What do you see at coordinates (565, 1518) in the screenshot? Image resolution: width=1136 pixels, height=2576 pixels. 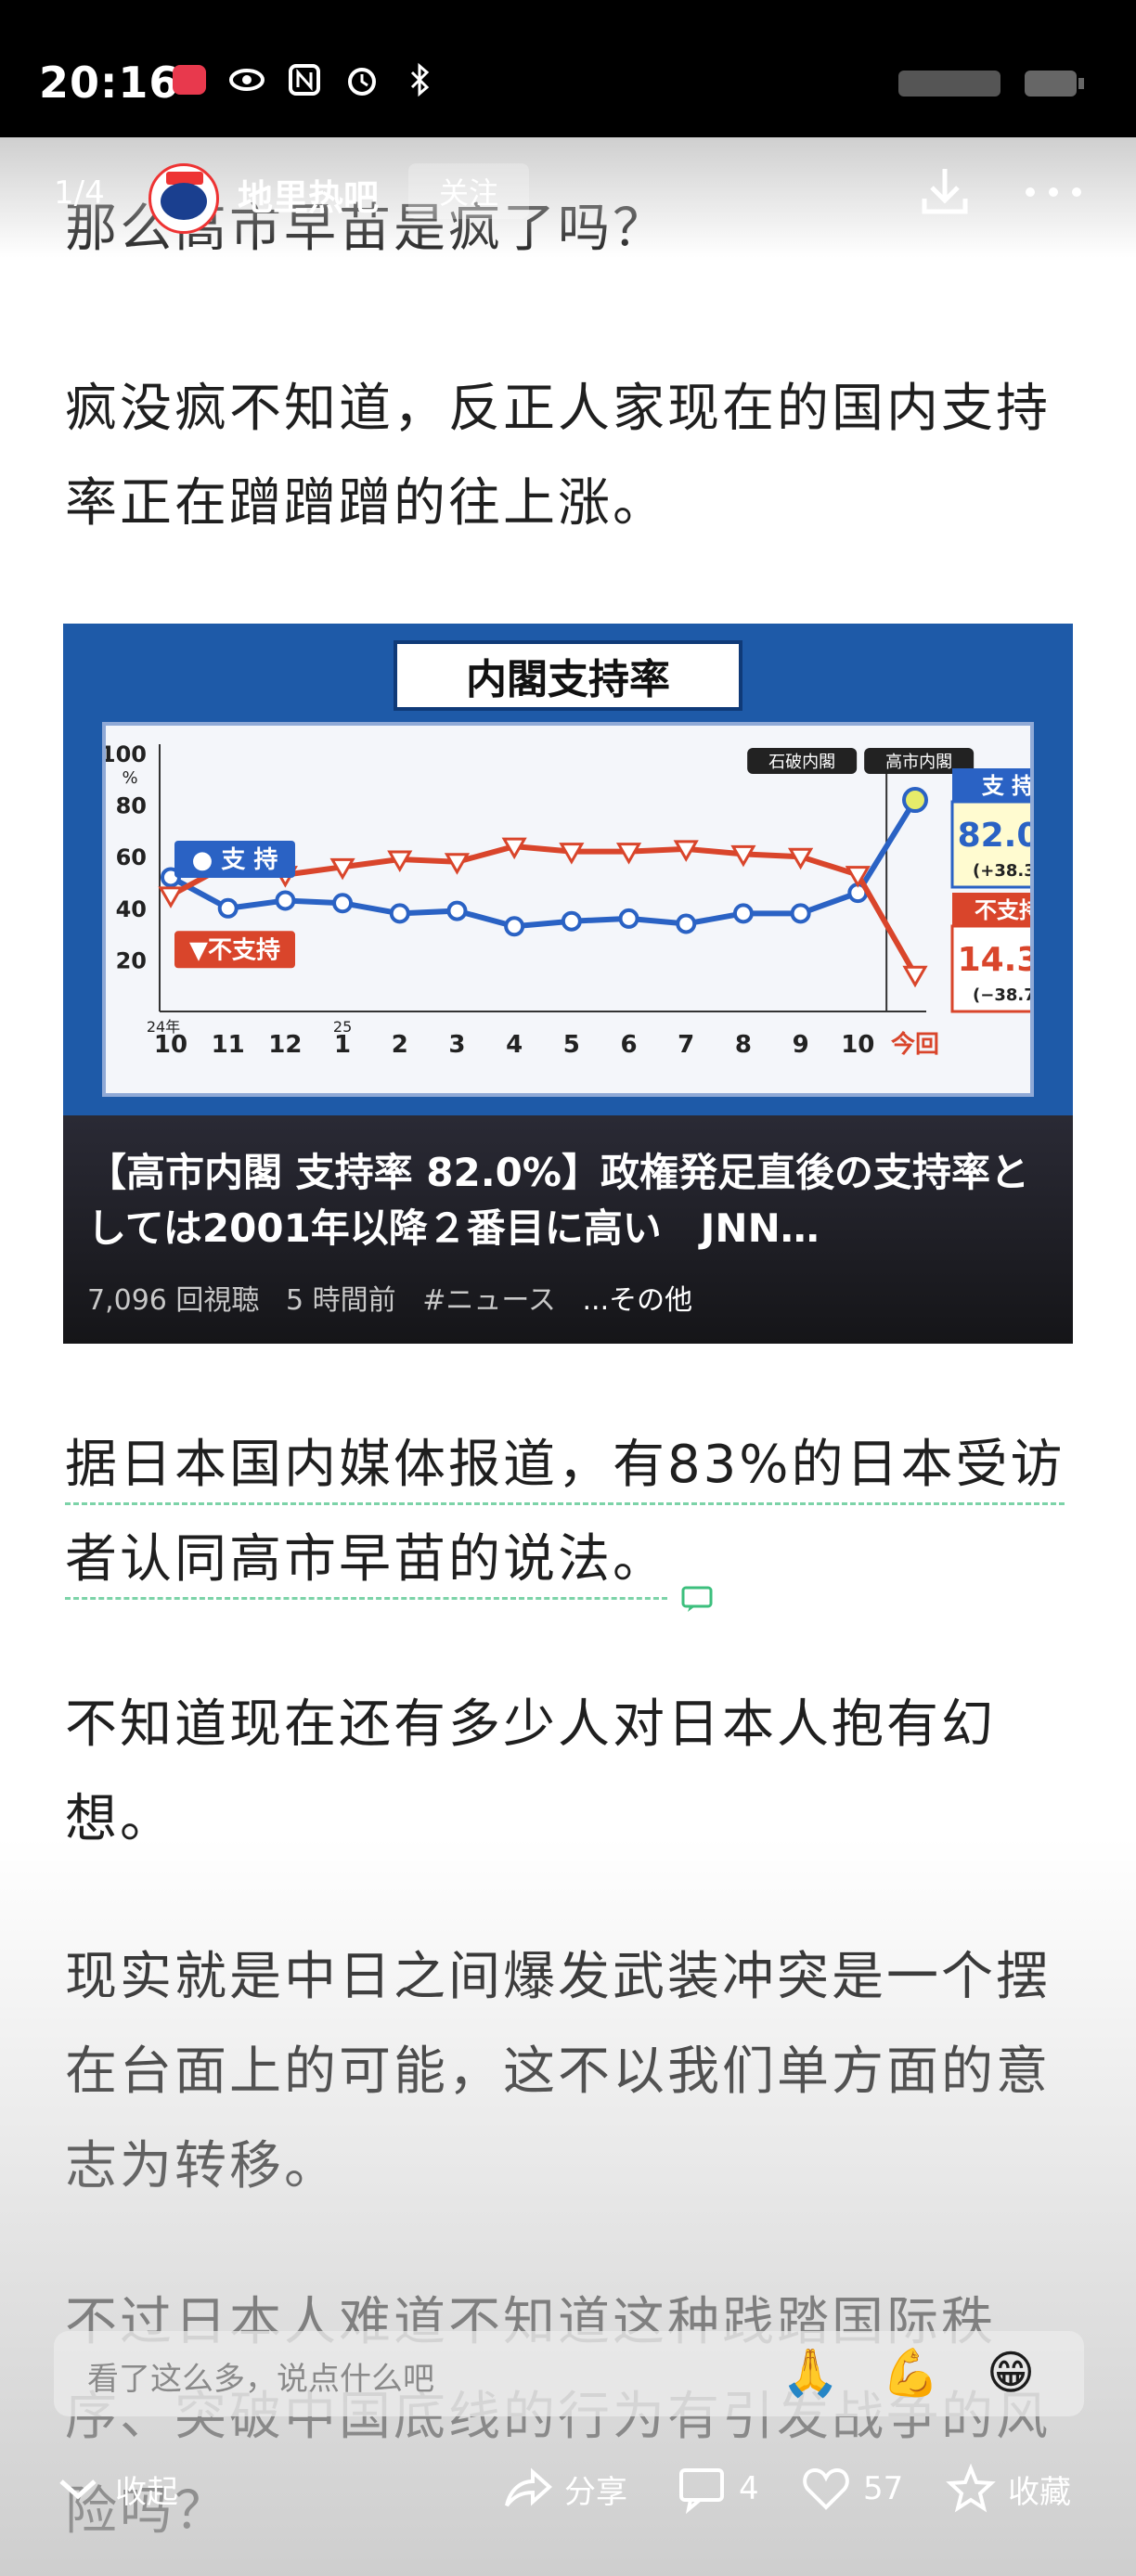 I see `highlighted-quote: 据日本国内媒体报道，有83%的日本受访者认同高市早苗的说法。` at bounding box center [565, 1518].